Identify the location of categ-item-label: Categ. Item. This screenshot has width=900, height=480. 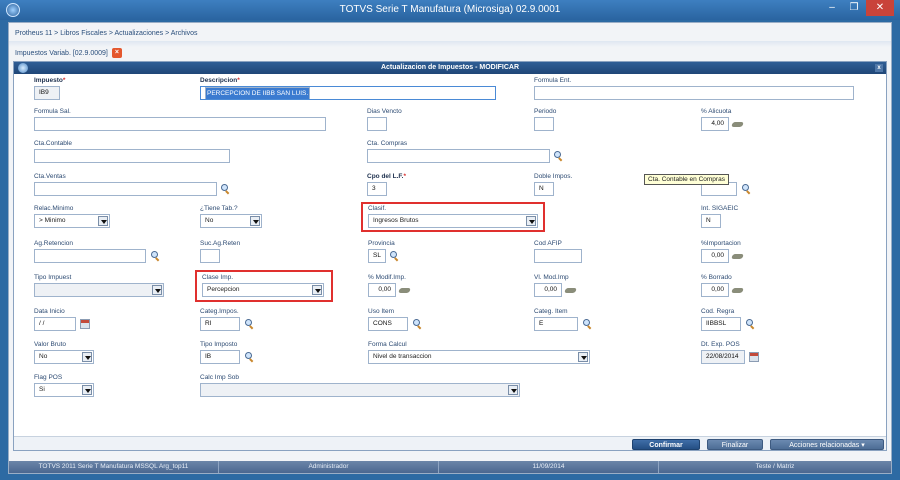
(551, 311).